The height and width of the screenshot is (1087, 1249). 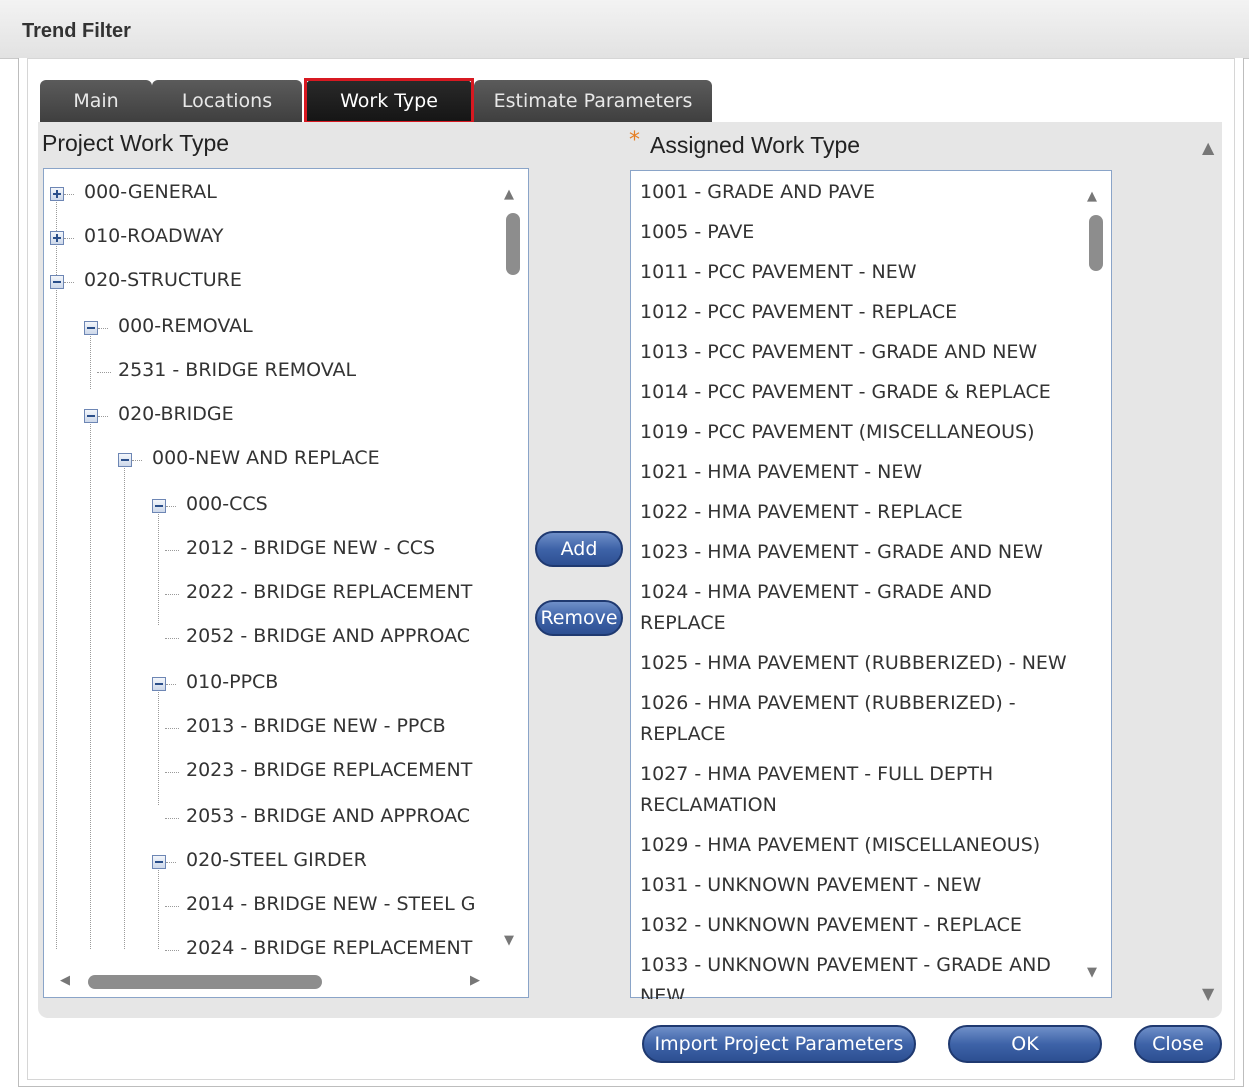 I want to click on list-item-text: 1005 - PAVE, so click(x=697, y=232).